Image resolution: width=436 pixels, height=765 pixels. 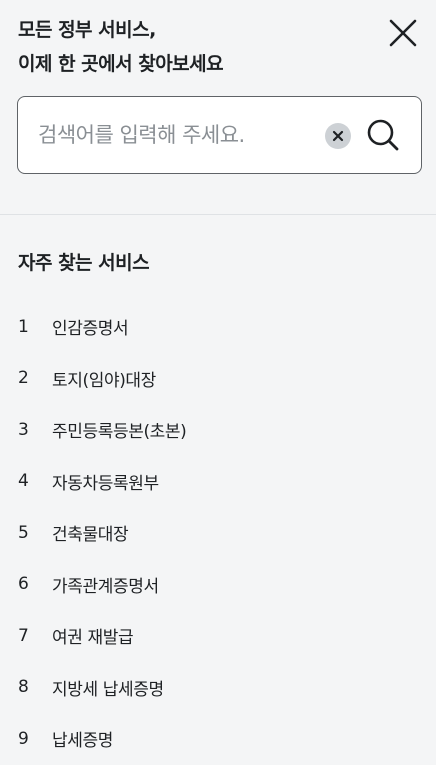 What do you see at coordinates (23, 687) in the screenshot?
I see `rank-number: 8` at bounding box center [23, 687].